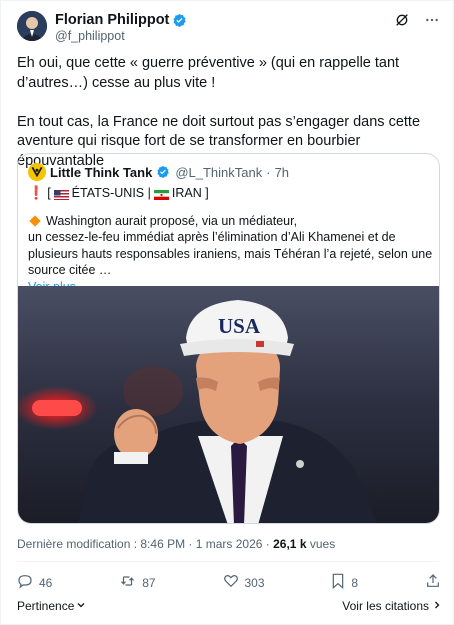 This screenshot has width=454, height=625. Describe the element at coordinates (111, 193) in the screenshot. I see `tag-country-1: ÉTATS-UNIS |` at that location.